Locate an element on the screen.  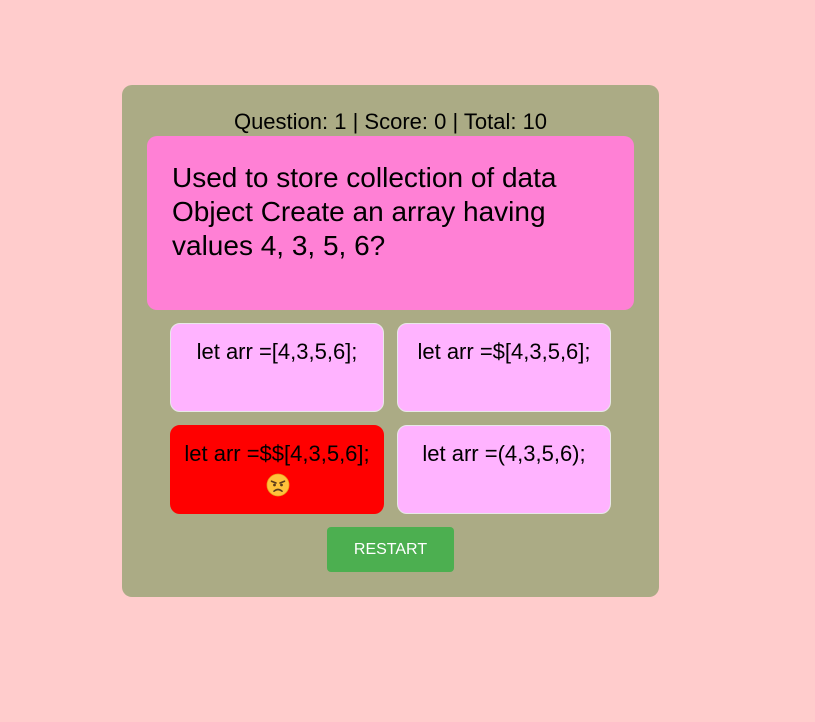
score-status: Question: 1 | Score: 0 | Total: 10 is located at coordinates (390, 121).